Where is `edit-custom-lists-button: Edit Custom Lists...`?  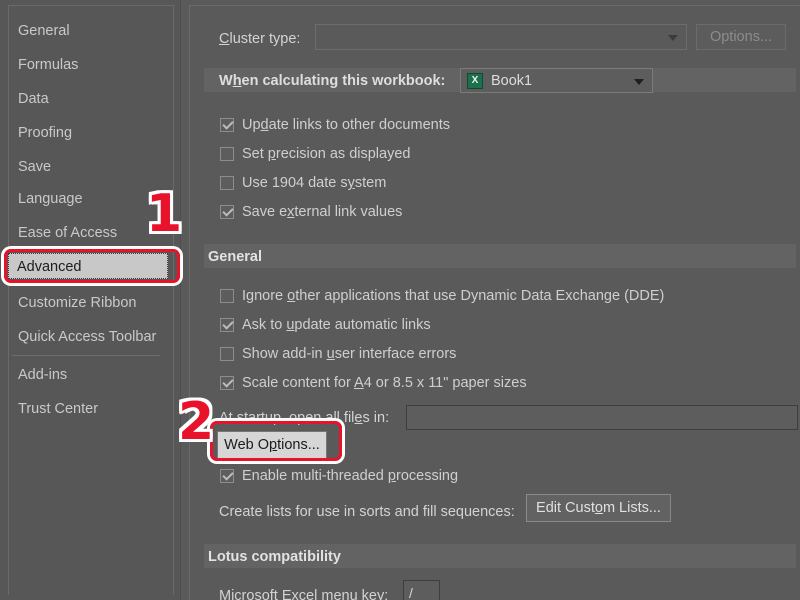 edit-custom-lists-button: Edit Custom Lists... is located at coordinates (598, 508).